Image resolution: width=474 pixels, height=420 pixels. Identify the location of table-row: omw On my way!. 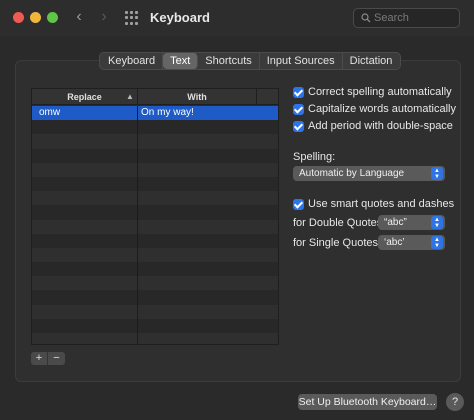
(155, 113).